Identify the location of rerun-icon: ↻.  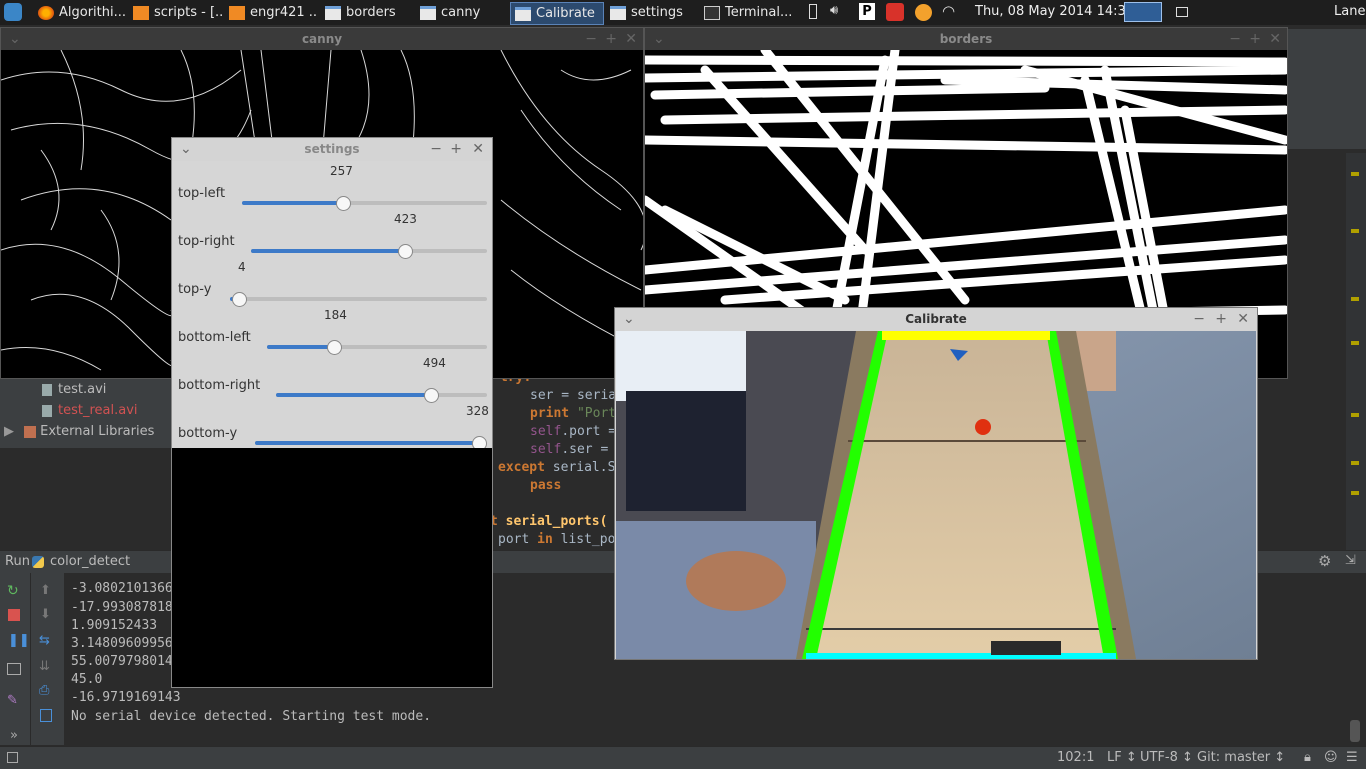
(13, 591).